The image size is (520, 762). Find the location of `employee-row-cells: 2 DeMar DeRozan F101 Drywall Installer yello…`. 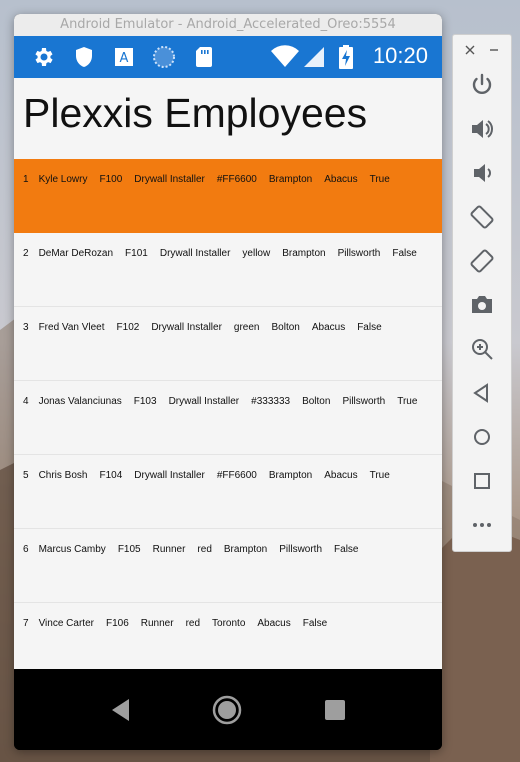

employee-row-cells: 2 DeMar DeRozan F101 Drywall Installer yello… is located at coordinates (226, 253).